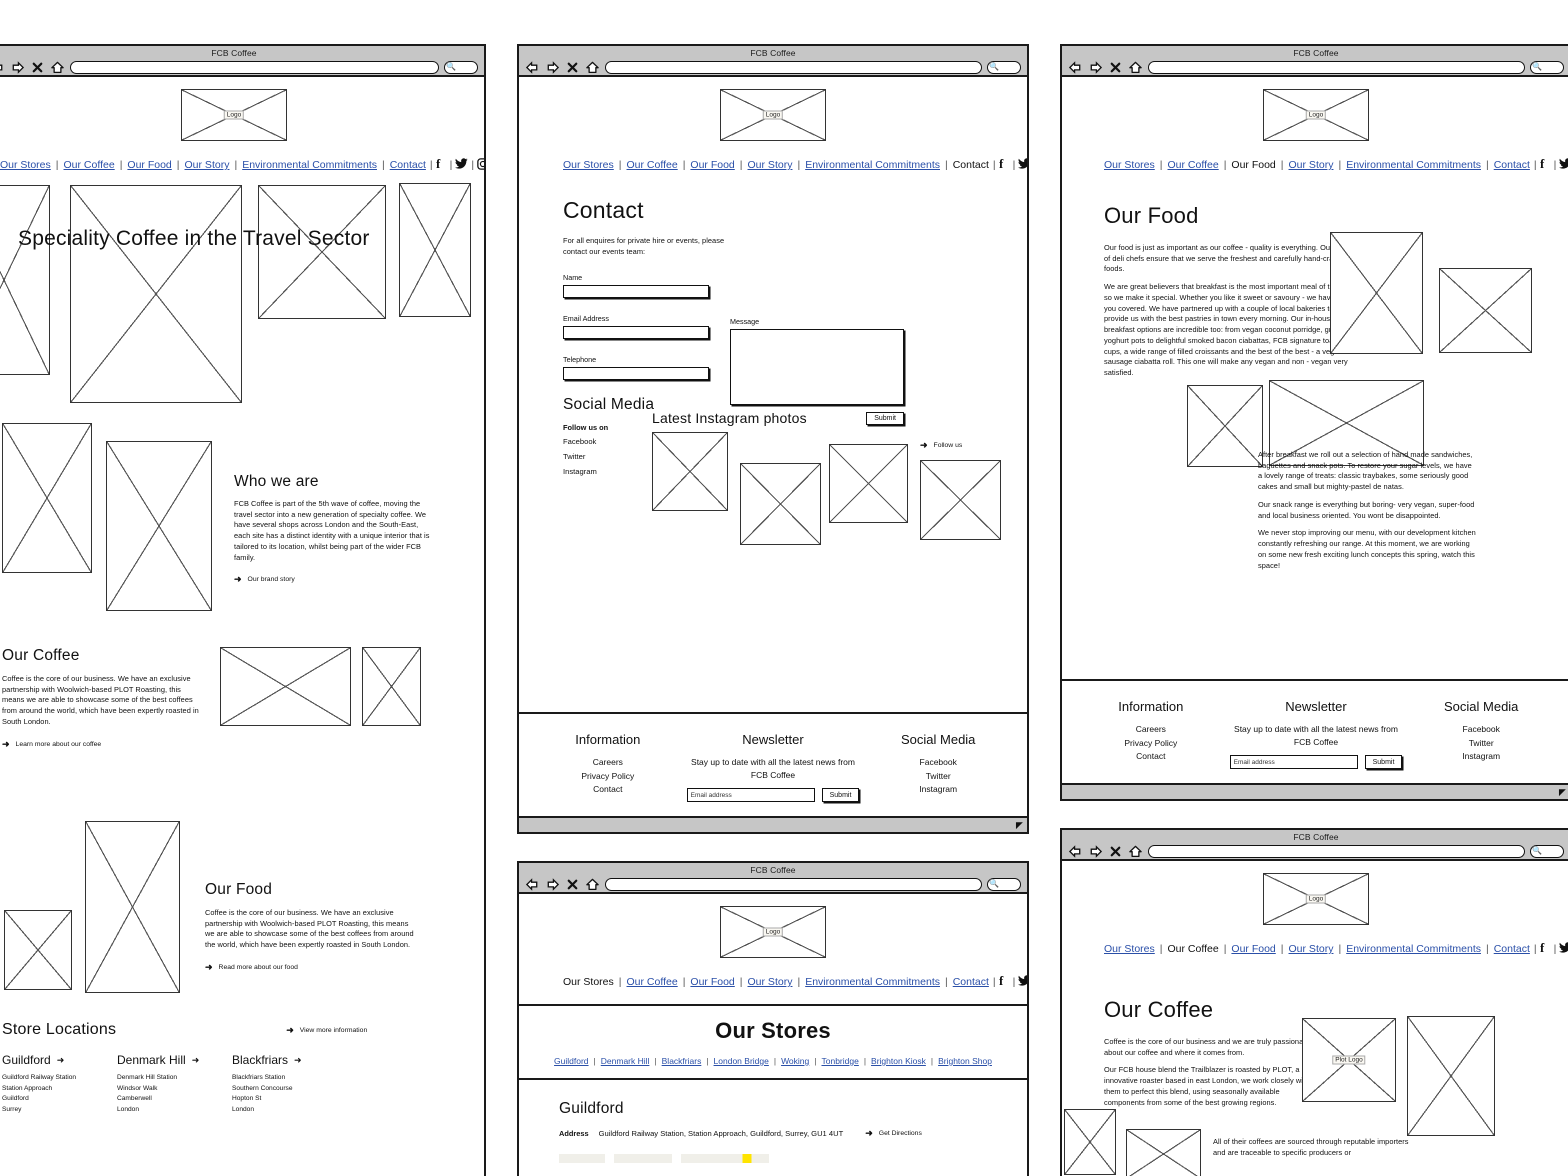  I want to click on store-tab-london-bridge: London Bridge, so click(741, 1061).